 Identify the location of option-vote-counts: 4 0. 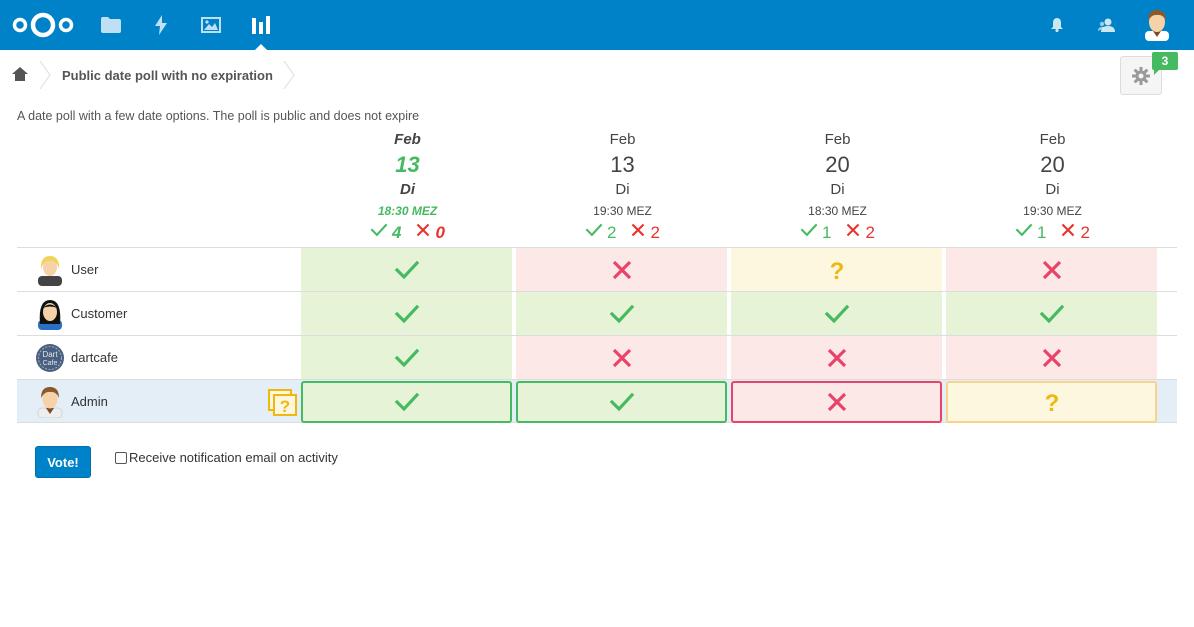
(407, 233).